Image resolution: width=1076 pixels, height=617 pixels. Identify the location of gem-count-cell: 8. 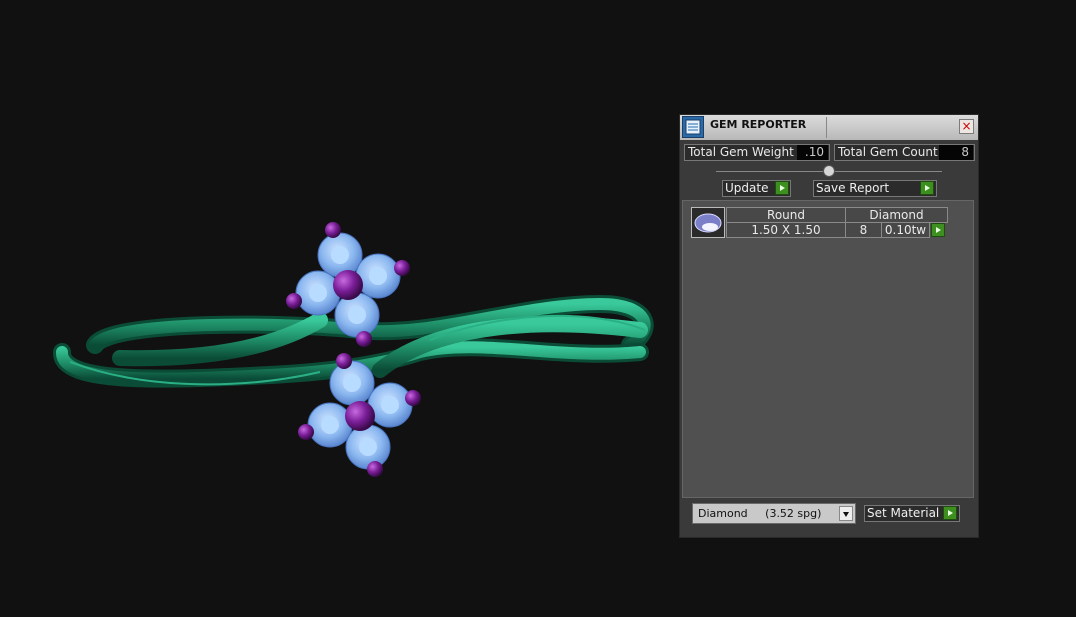
(863, 230).